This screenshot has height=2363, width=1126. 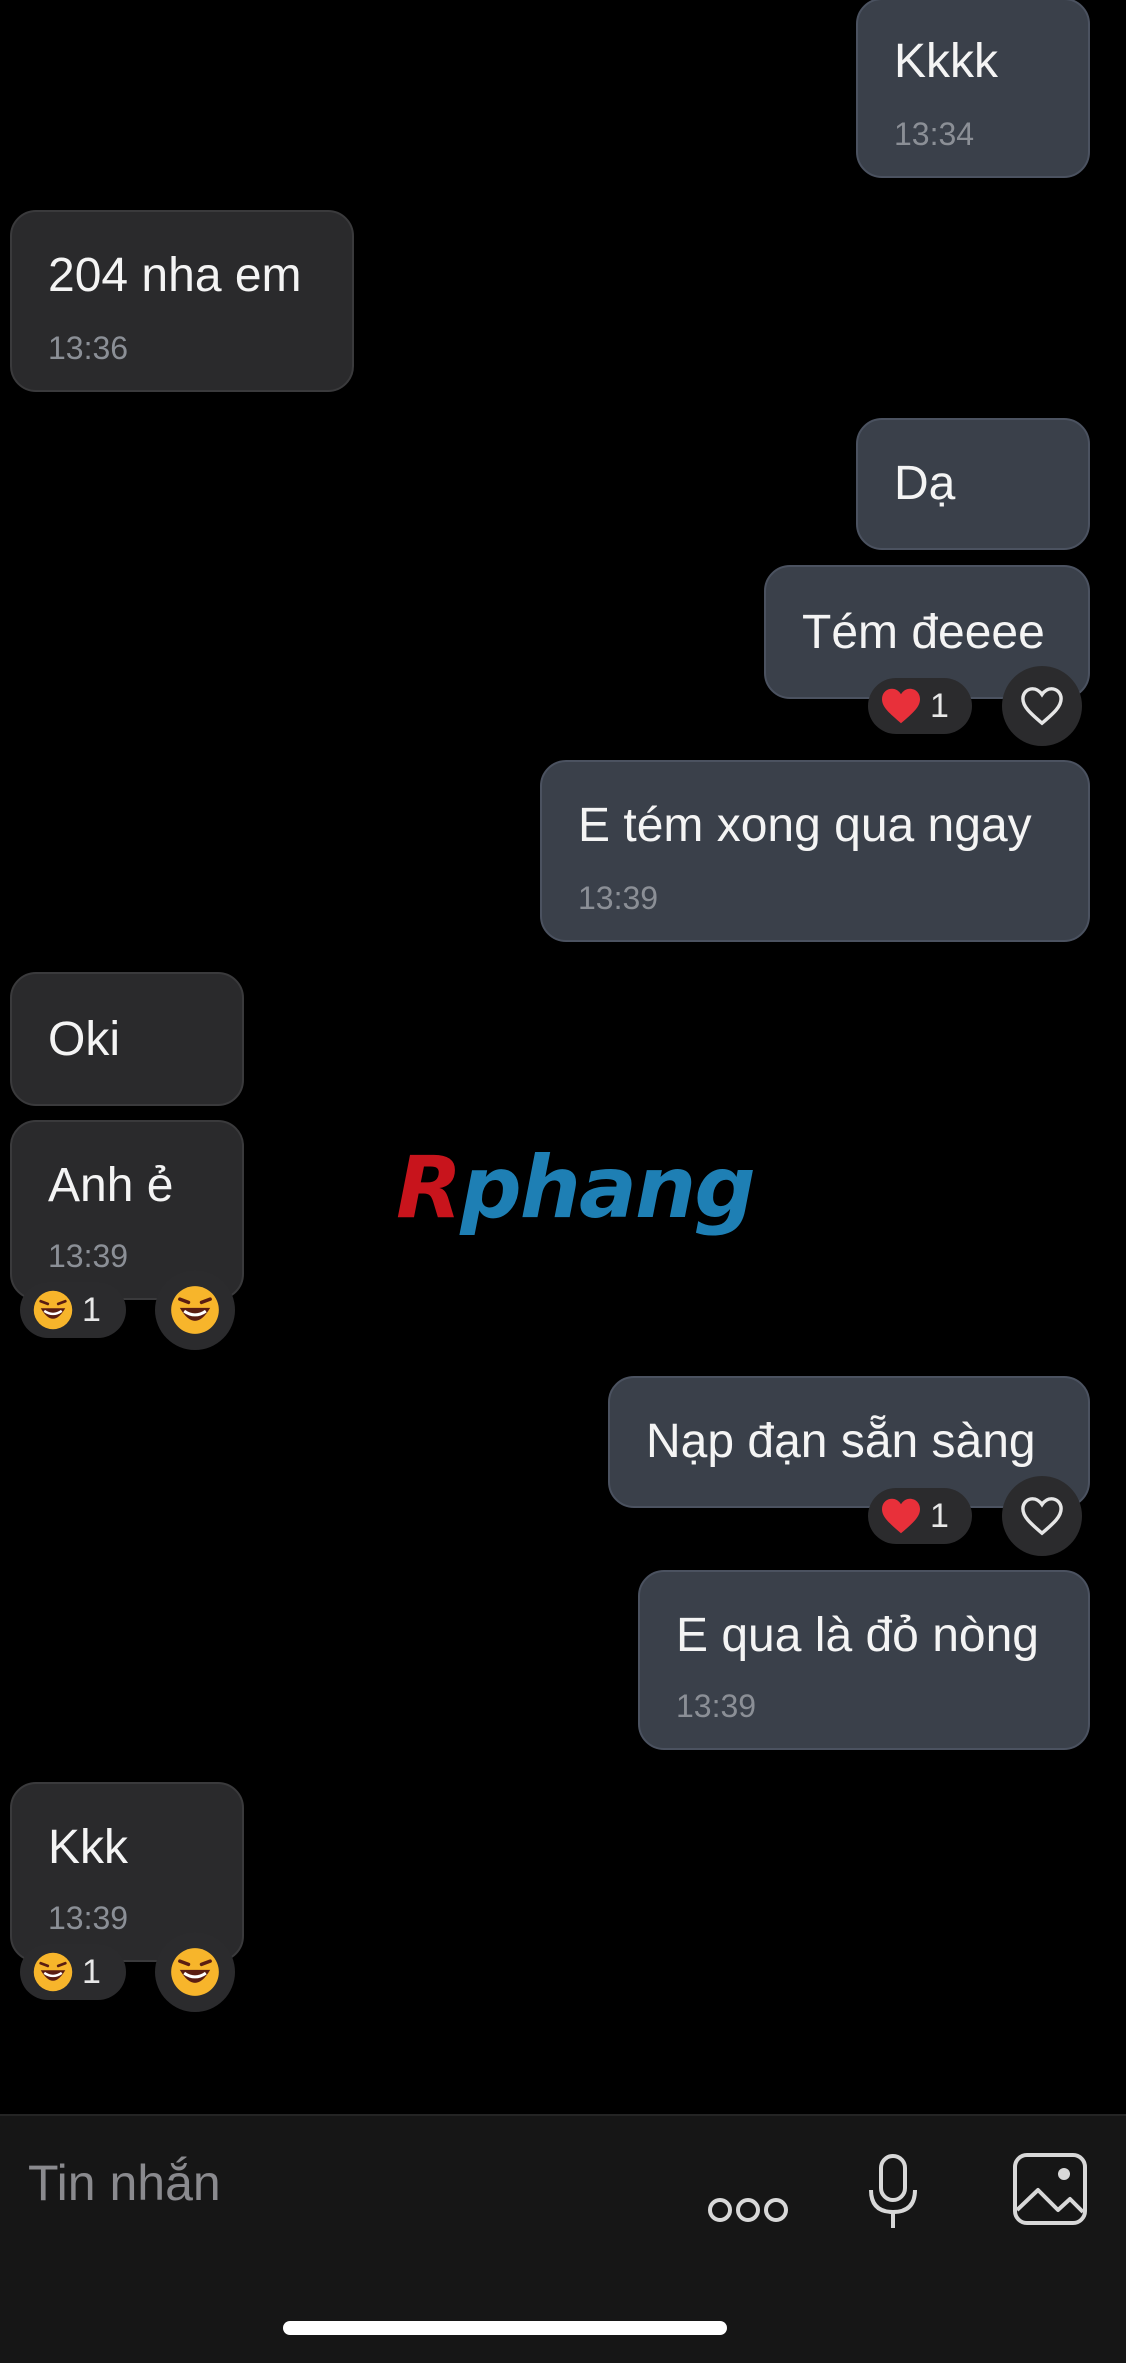 What do you see at coordinates (857, 1635) in the screenshot?
I see `message-text: E qua là đỏ nòng` at bounding box center [857, 1635].